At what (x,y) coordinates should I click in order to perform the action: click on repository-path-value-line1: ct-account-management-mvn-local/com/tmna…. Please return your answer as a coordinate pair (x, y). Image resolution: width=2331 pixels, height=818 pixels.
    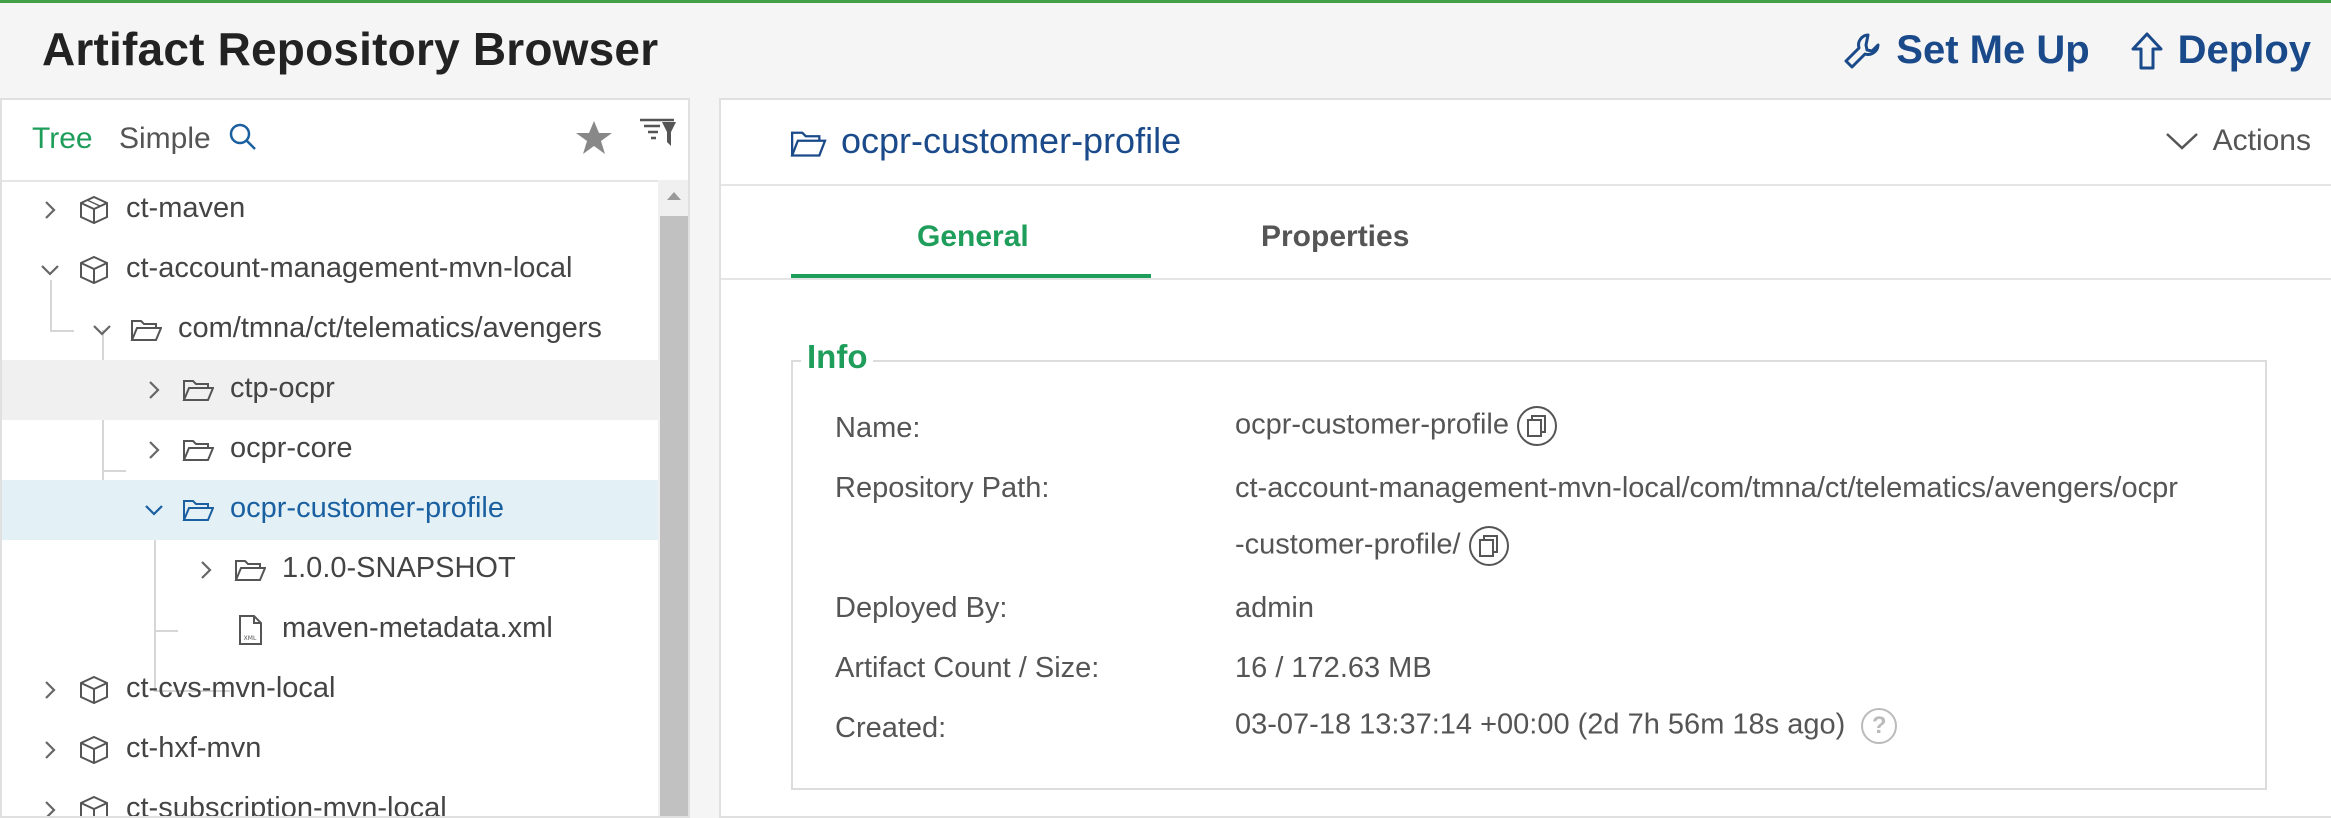
    Looking at the image, I should click on (1706, 488).